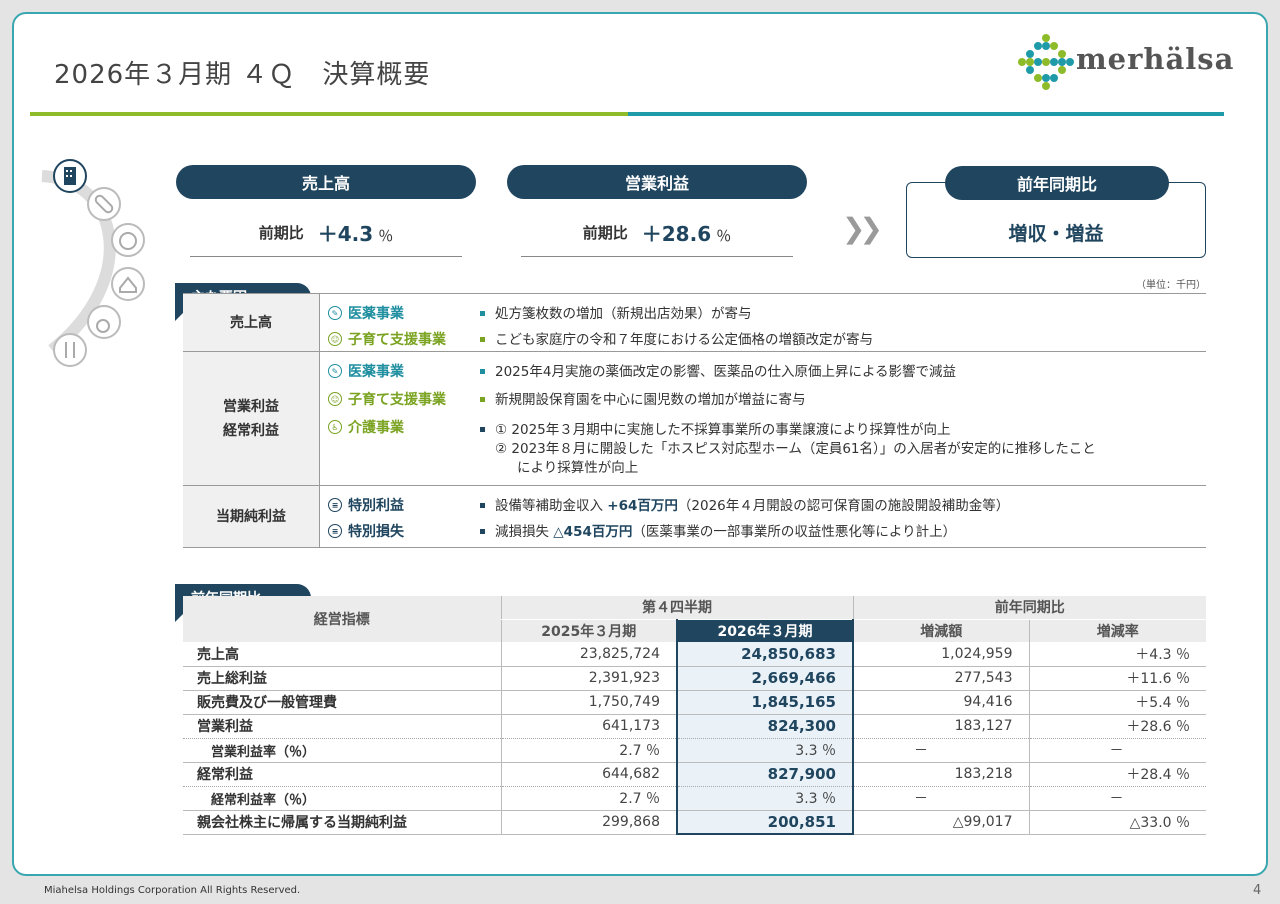 The image size is (1280, 904). What do you see at coordinates (326, 211) in the screenshot?
I see `kpi-sales: 売上高 前期比 ＋4.3 ％` at bounding box center [326, 211].